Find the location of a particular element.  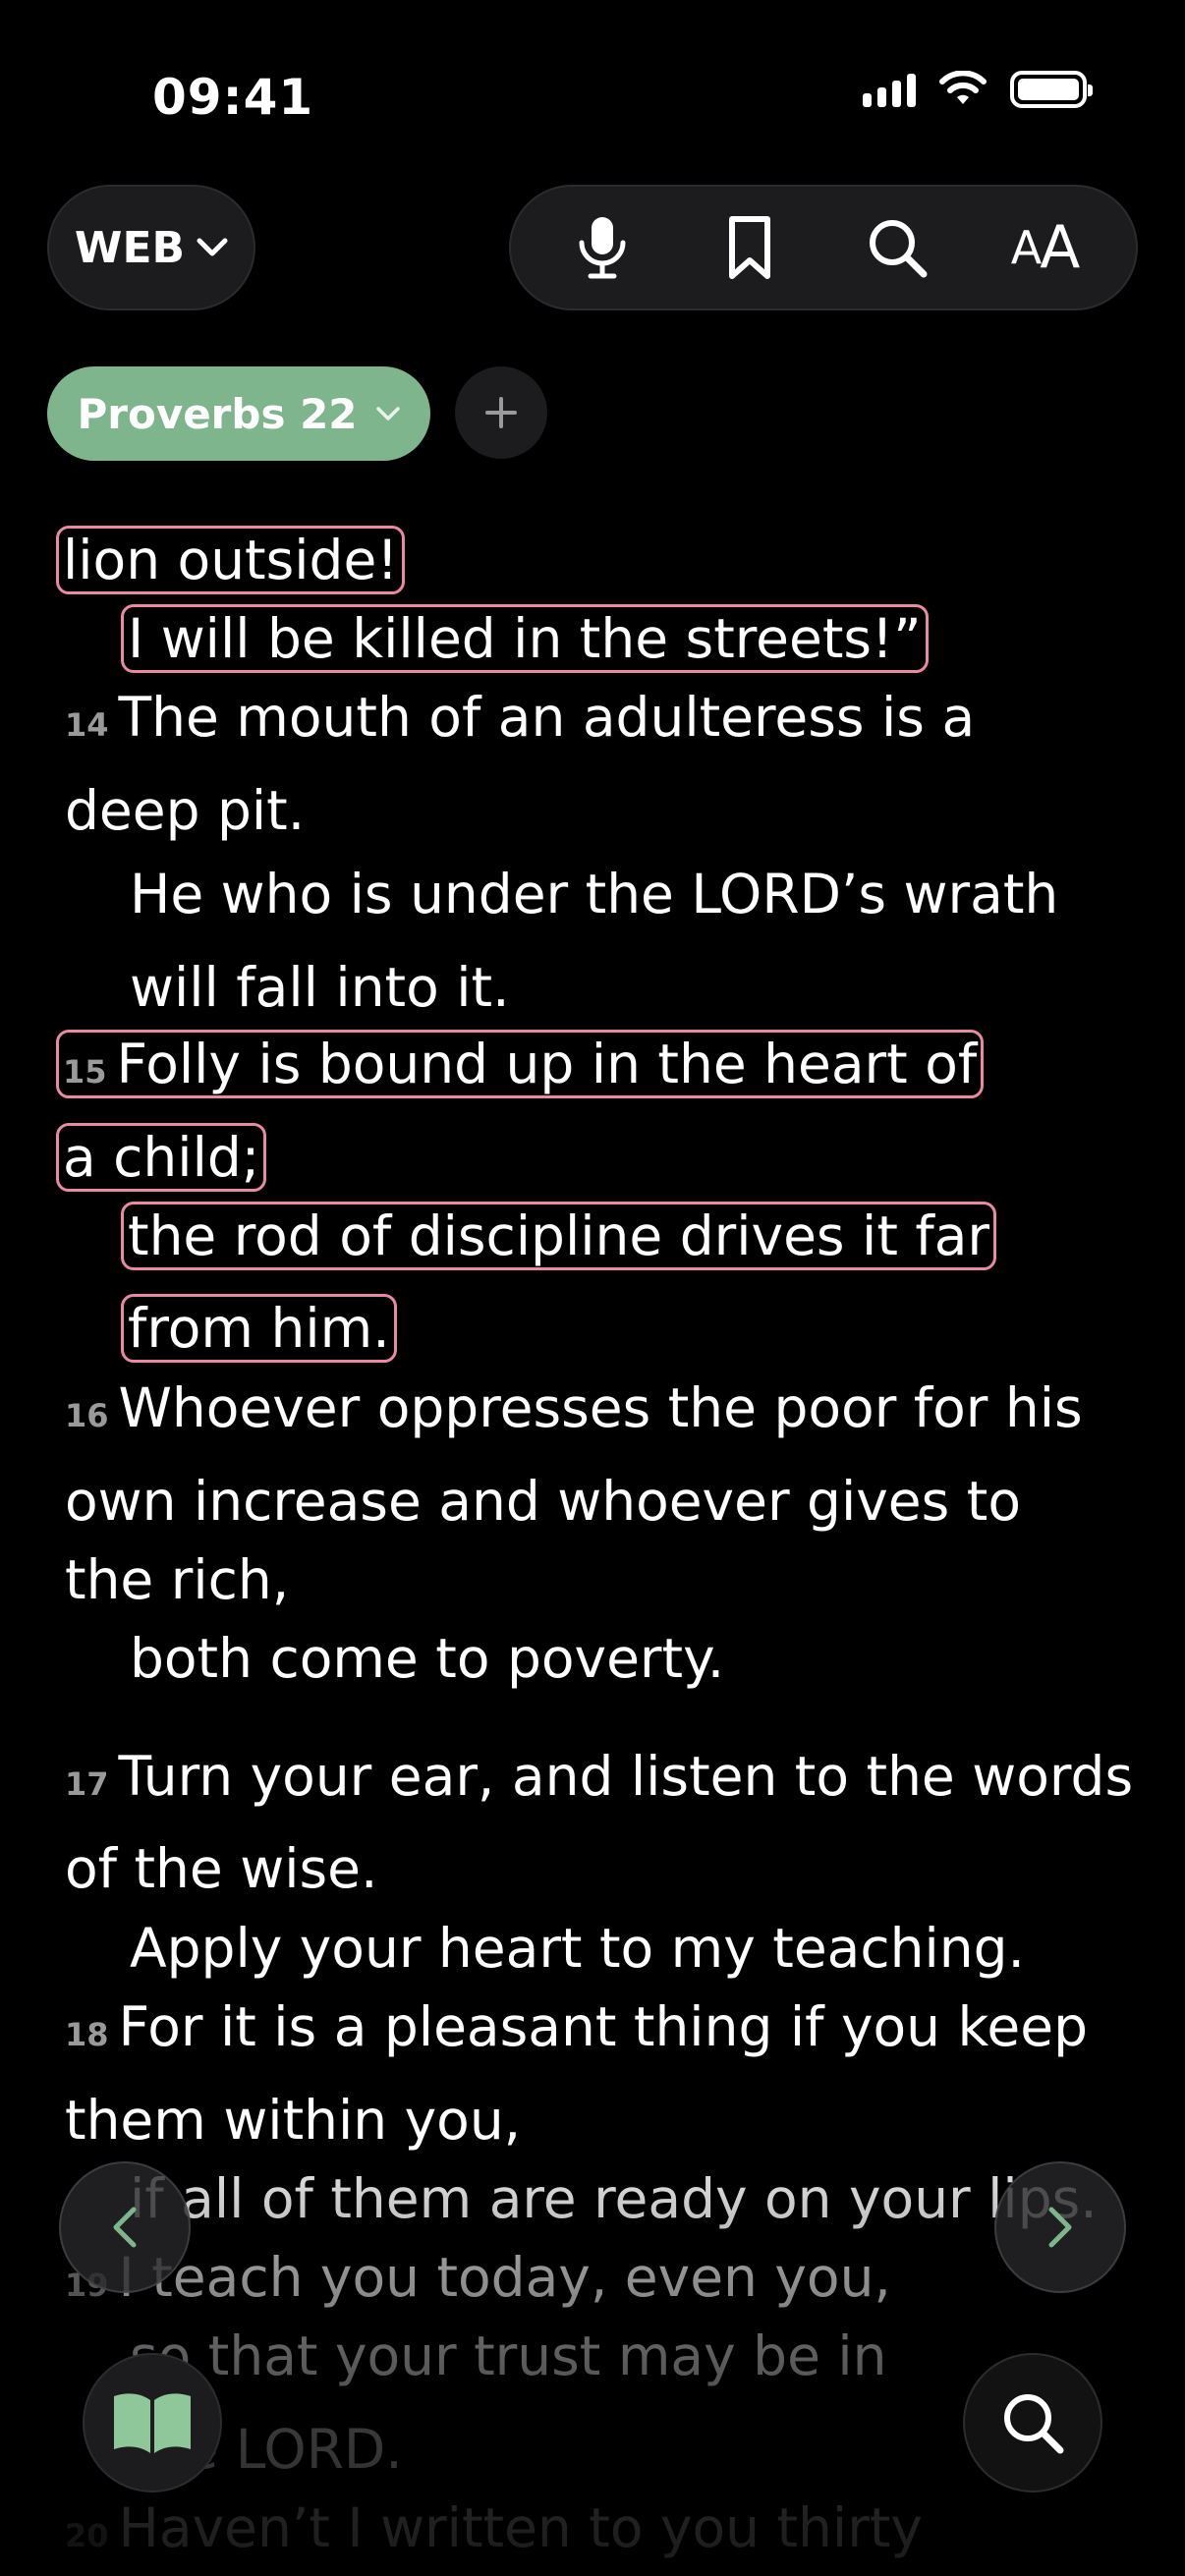

verse-text-wrap: both come to poverty. is located at coordinates (427, 1658).